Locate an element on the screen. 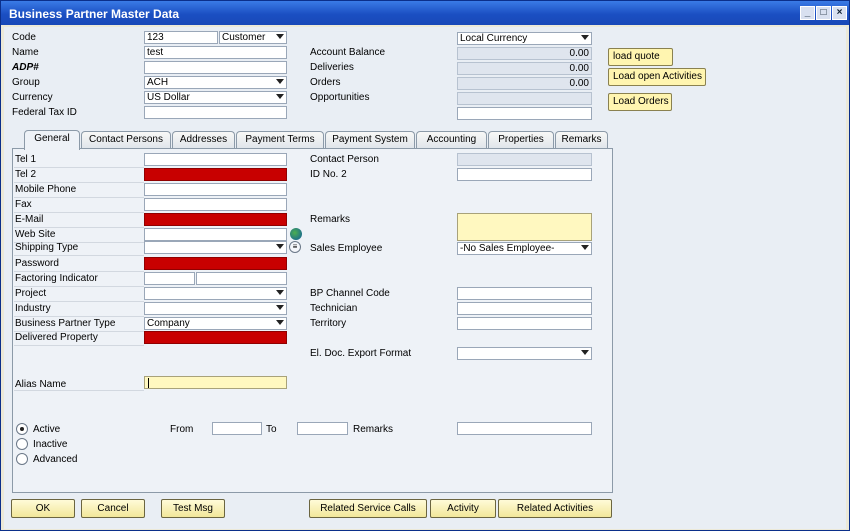 The height and width of the screenshot is (531, 850). federal-tax-id-label: Federal Tax ID is located at coordinates (44, 112).